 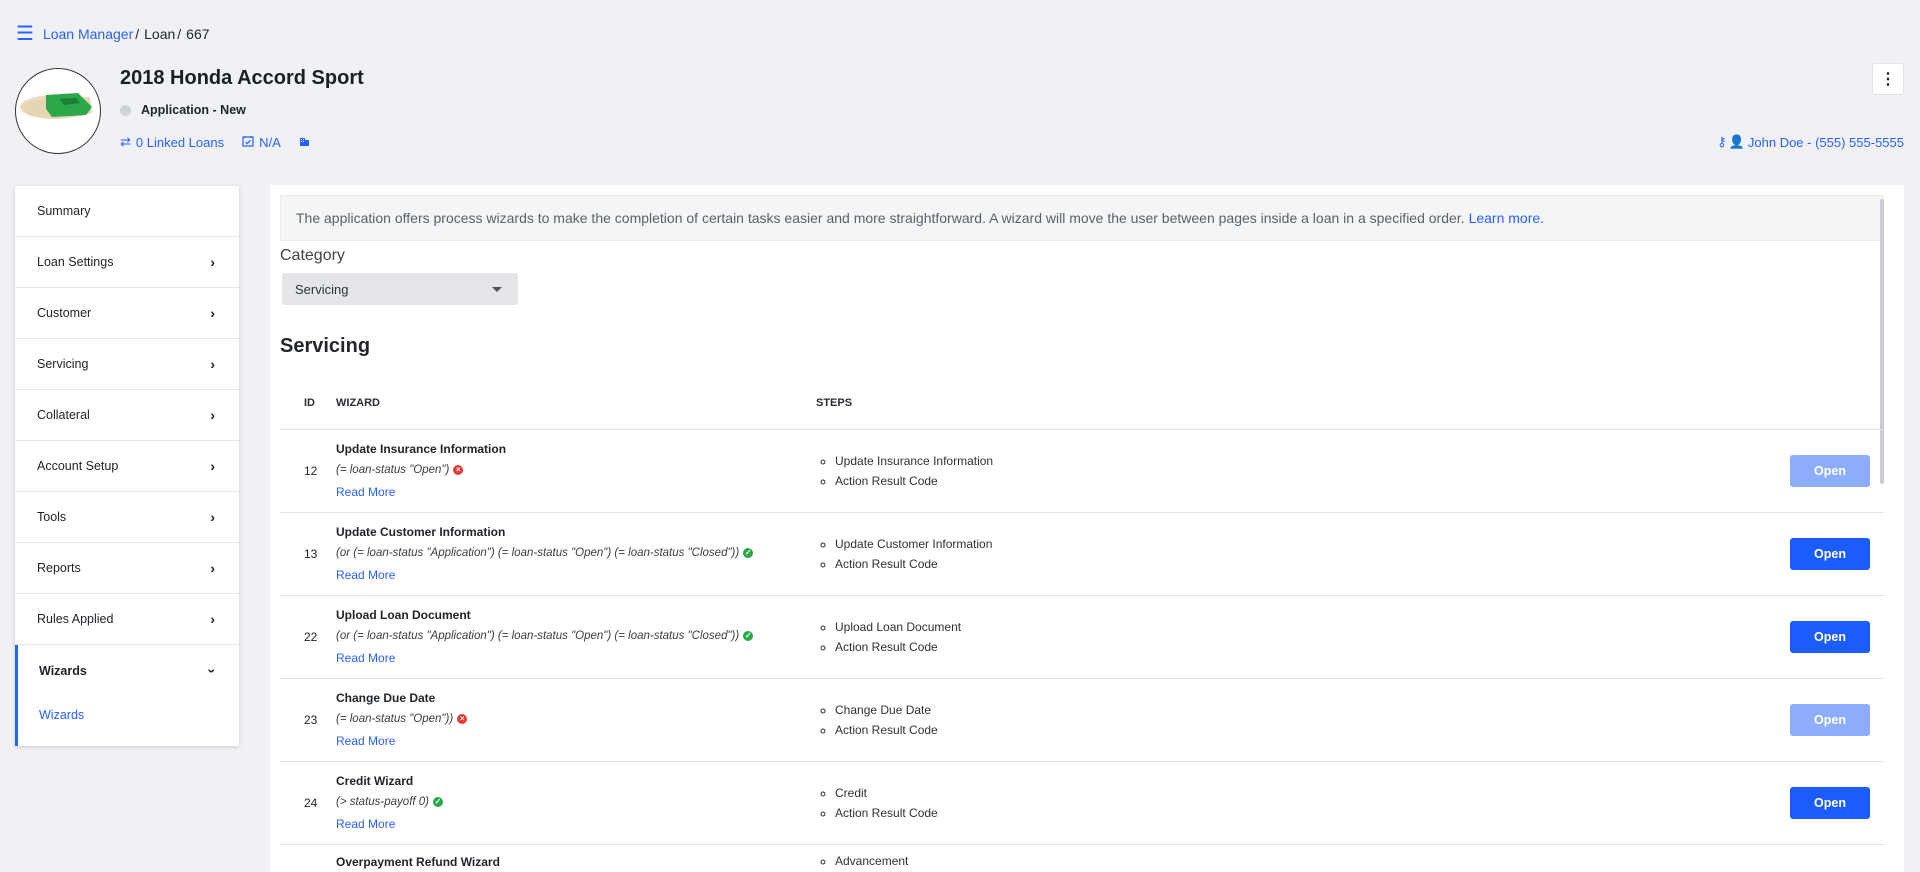 What do you see at coordinates (125, 141) in the screenshot?
I see `exchange-arrows-icon: ⇄` at bounding box center [125, 141].